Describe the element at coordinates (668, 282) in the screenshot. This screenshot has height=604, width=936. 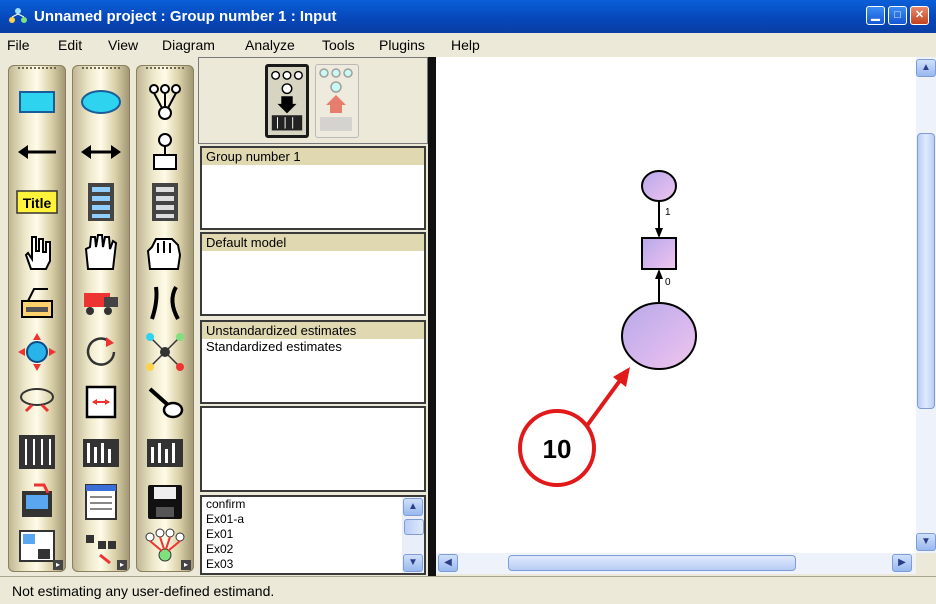
I see `path-label-0: 0` at that location.